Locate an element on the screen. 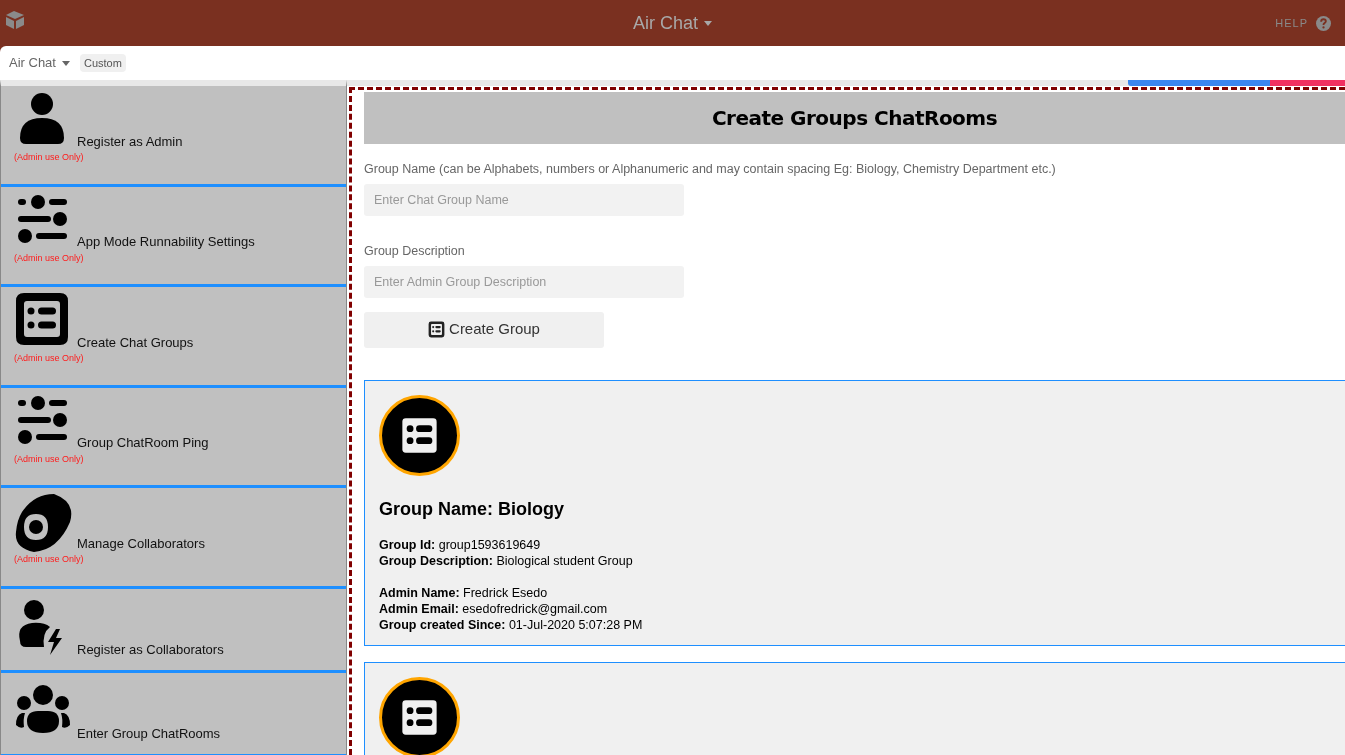 This screenshot has height=755, width=1345. custom-tag: Custom is located at coordinates (102, 63).